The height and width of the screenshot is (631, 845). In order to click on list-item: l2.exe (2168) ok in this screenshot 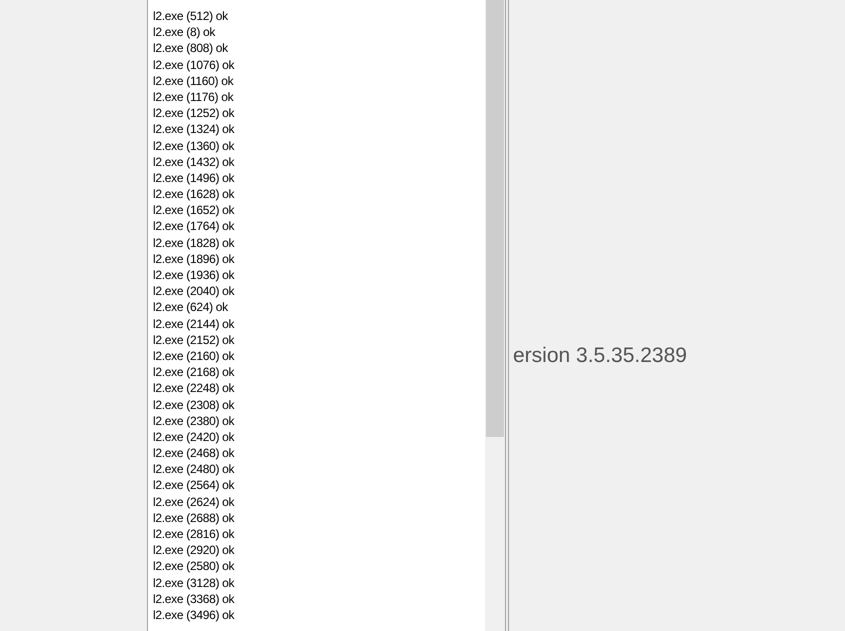, I will do `click(319, 372)`.